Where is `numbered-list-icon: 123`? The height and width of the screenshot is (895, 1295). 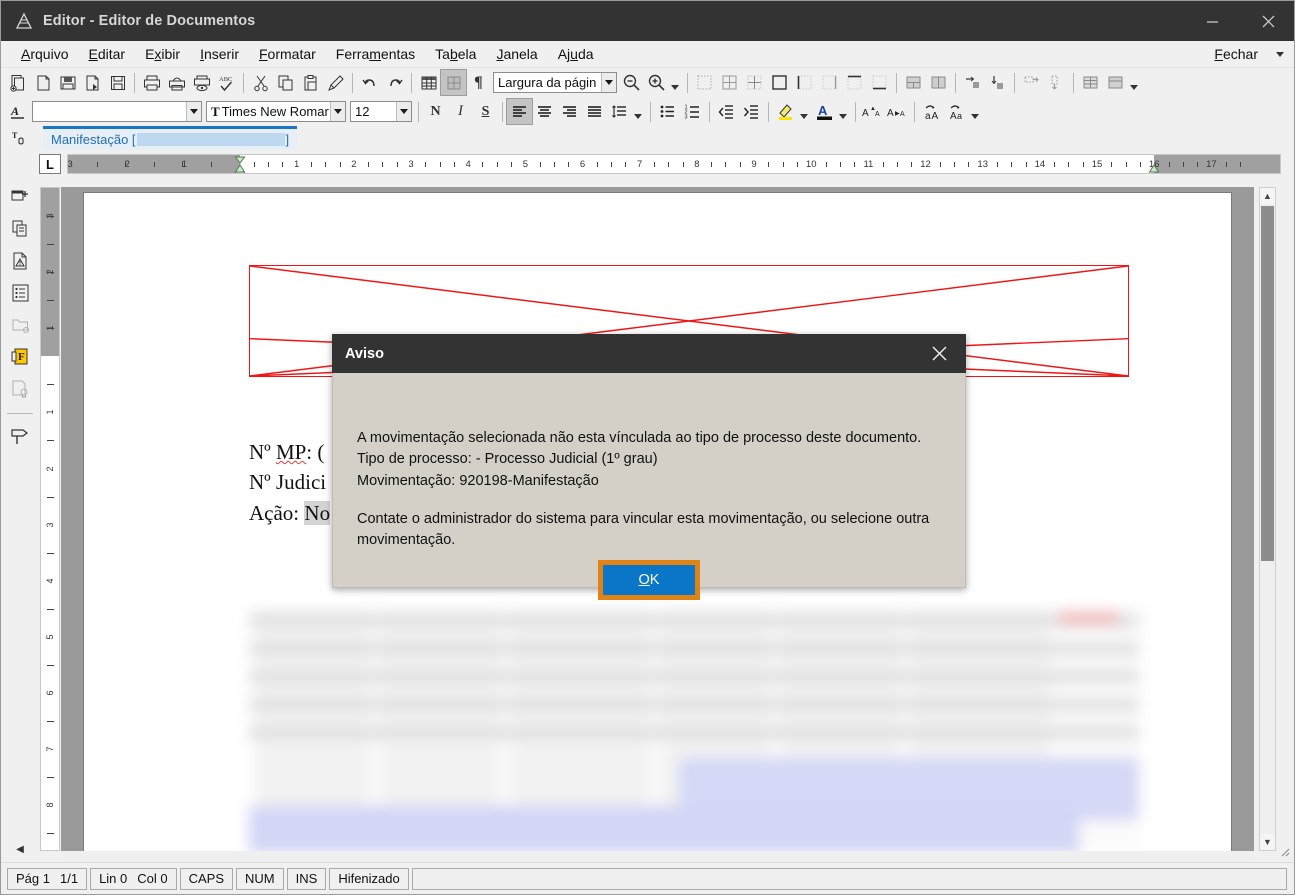
numbered-list-icon: 123 is located at coordinates (692, 111).